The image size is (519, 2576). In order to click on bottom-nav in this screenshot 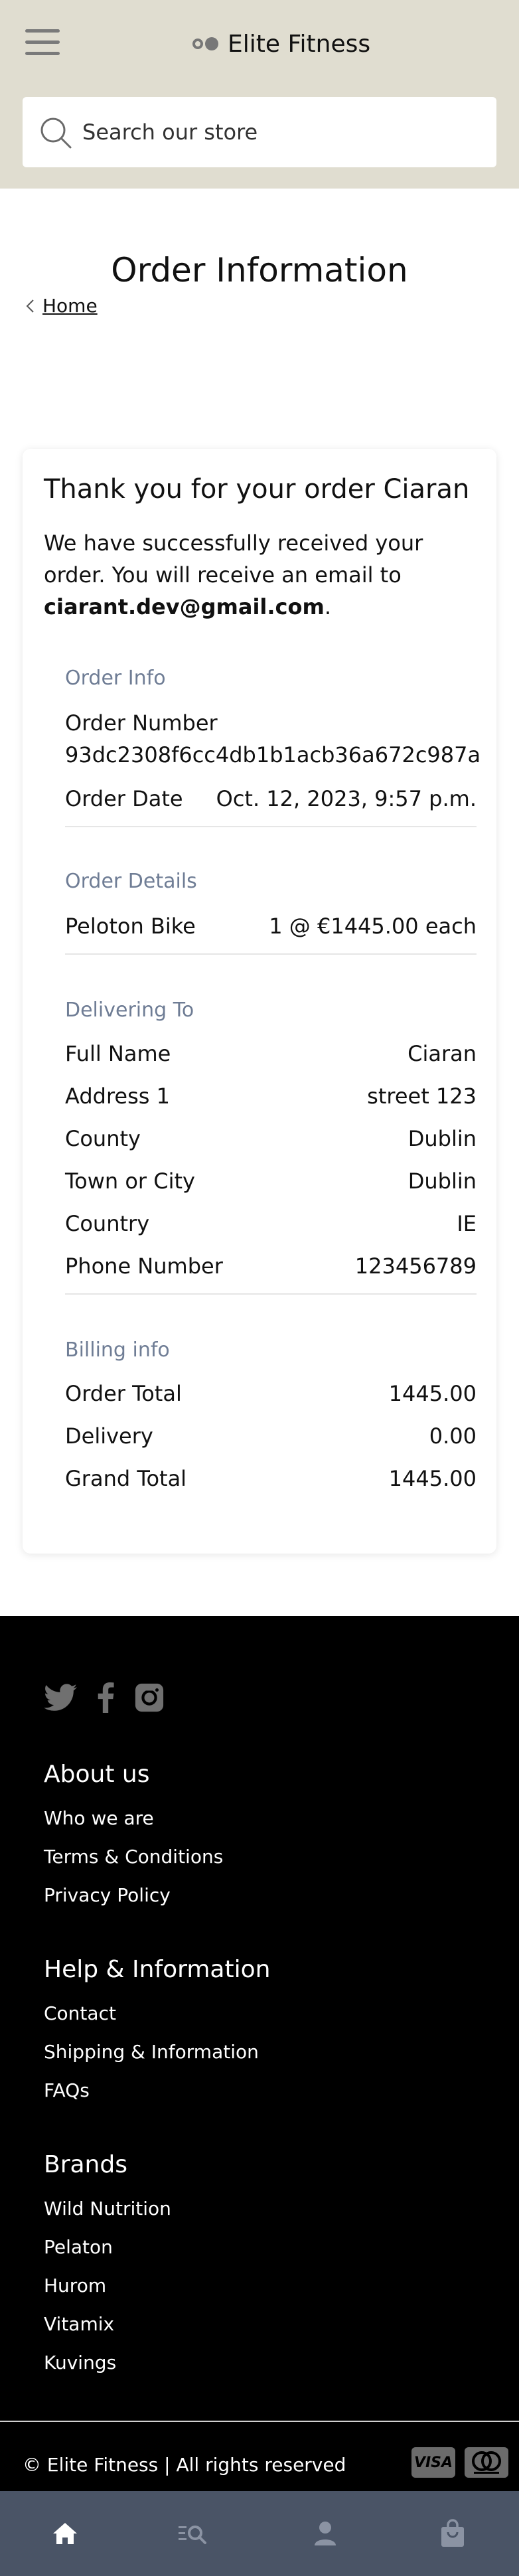, I will do `click(259, 2533)`.